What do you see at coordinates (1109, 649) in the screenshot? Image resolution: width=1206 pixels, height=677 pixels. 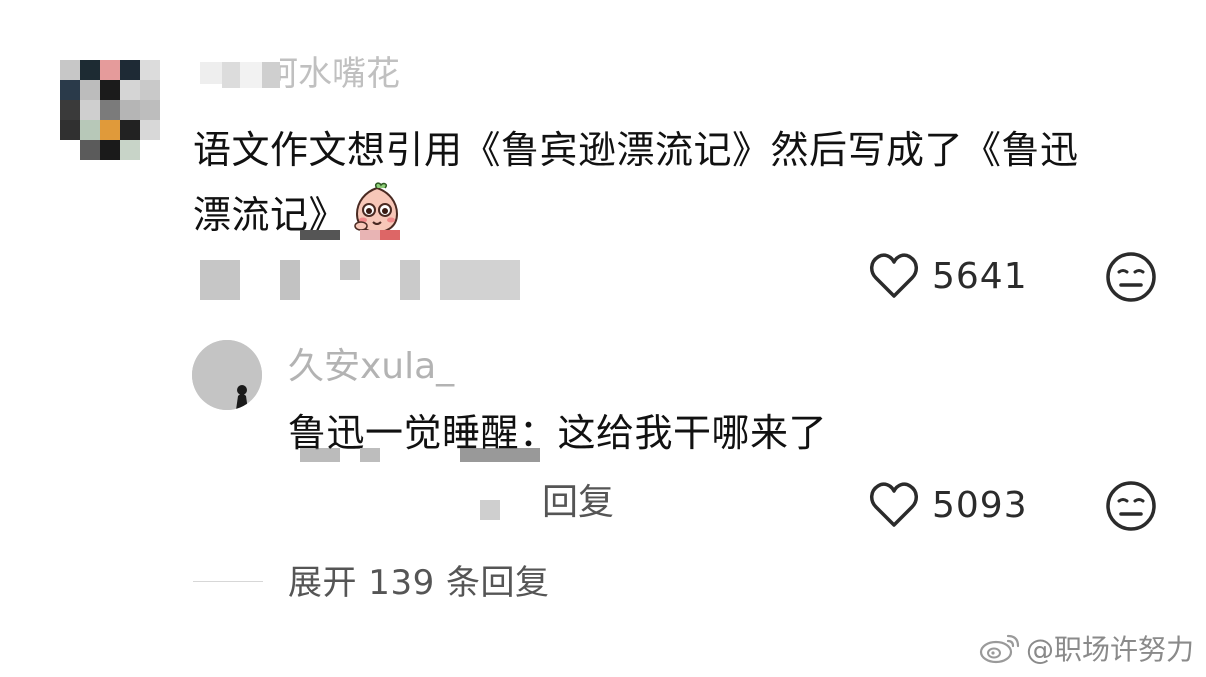 I see `watermark-text: @职场许努力` at bounding box center [1109, 649].